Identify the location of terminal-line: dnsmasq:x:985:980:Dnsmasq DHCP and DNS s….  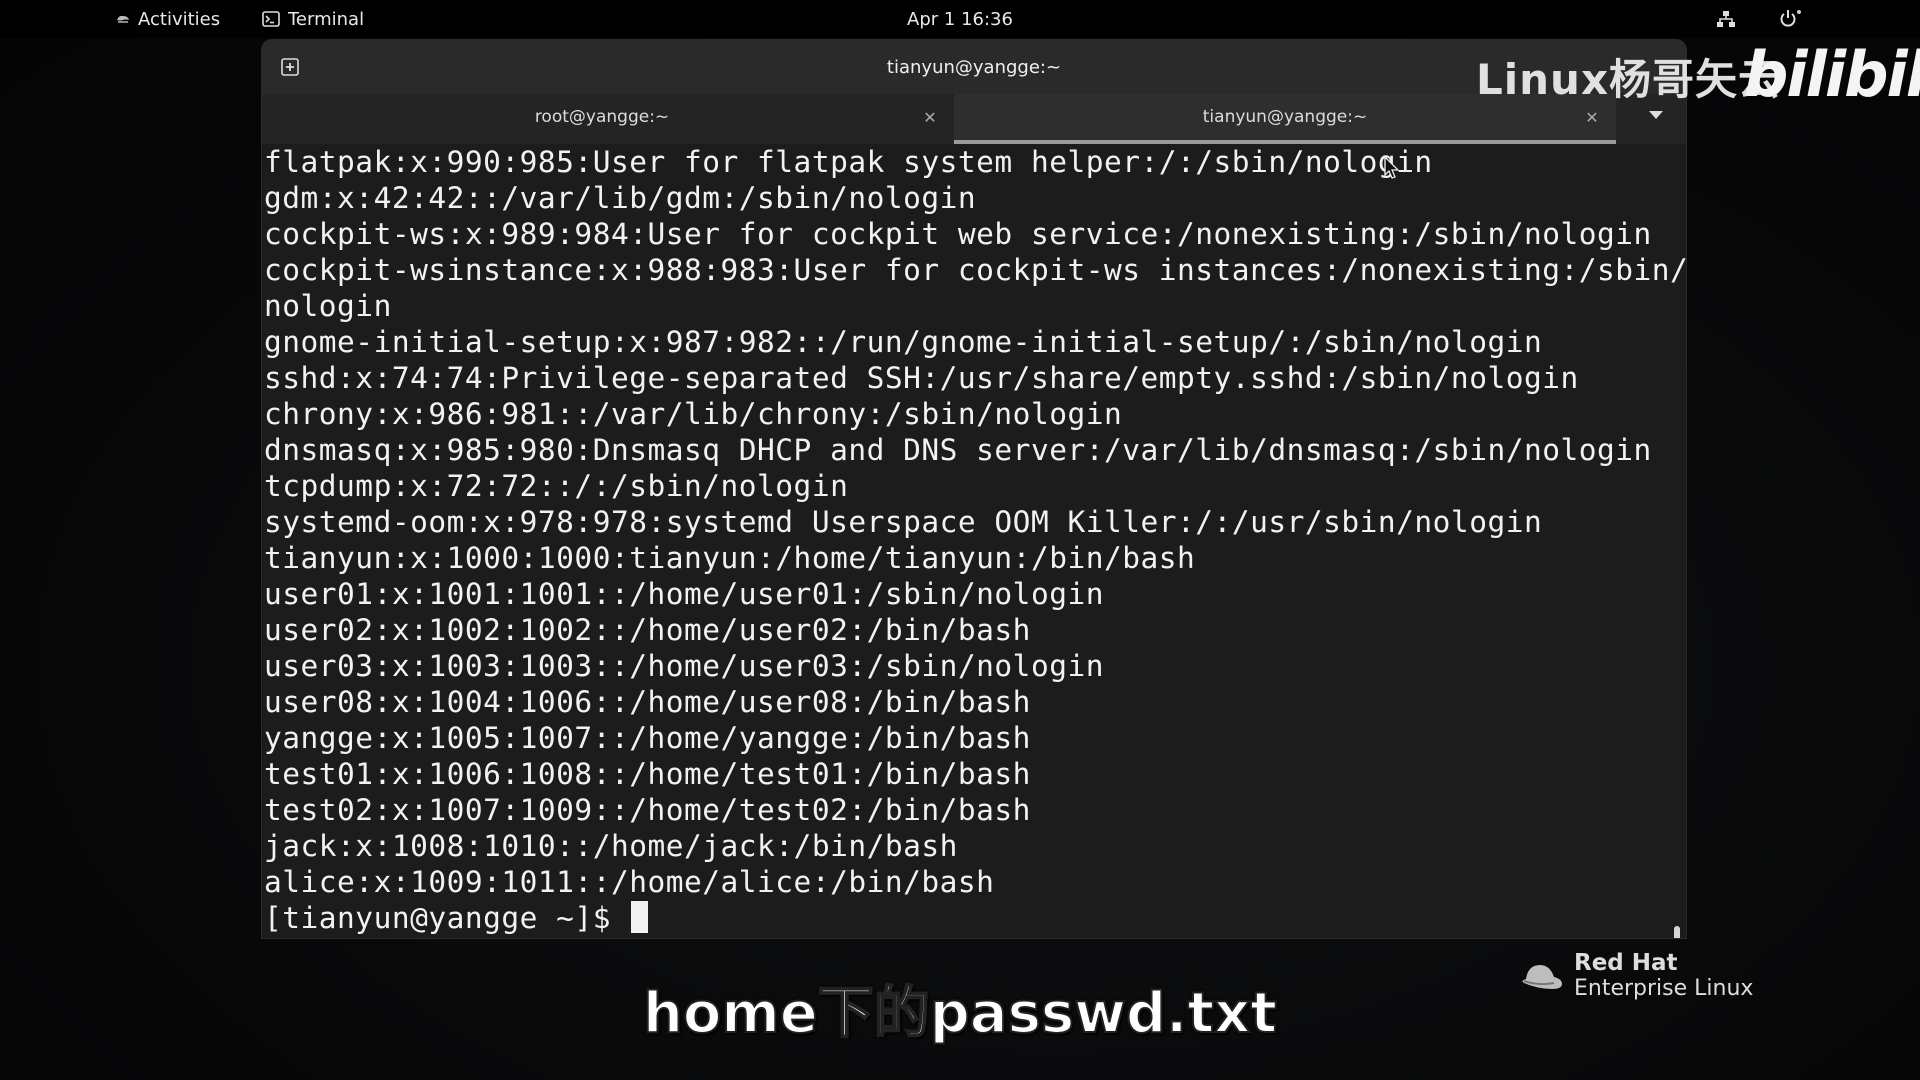
(958, 450).